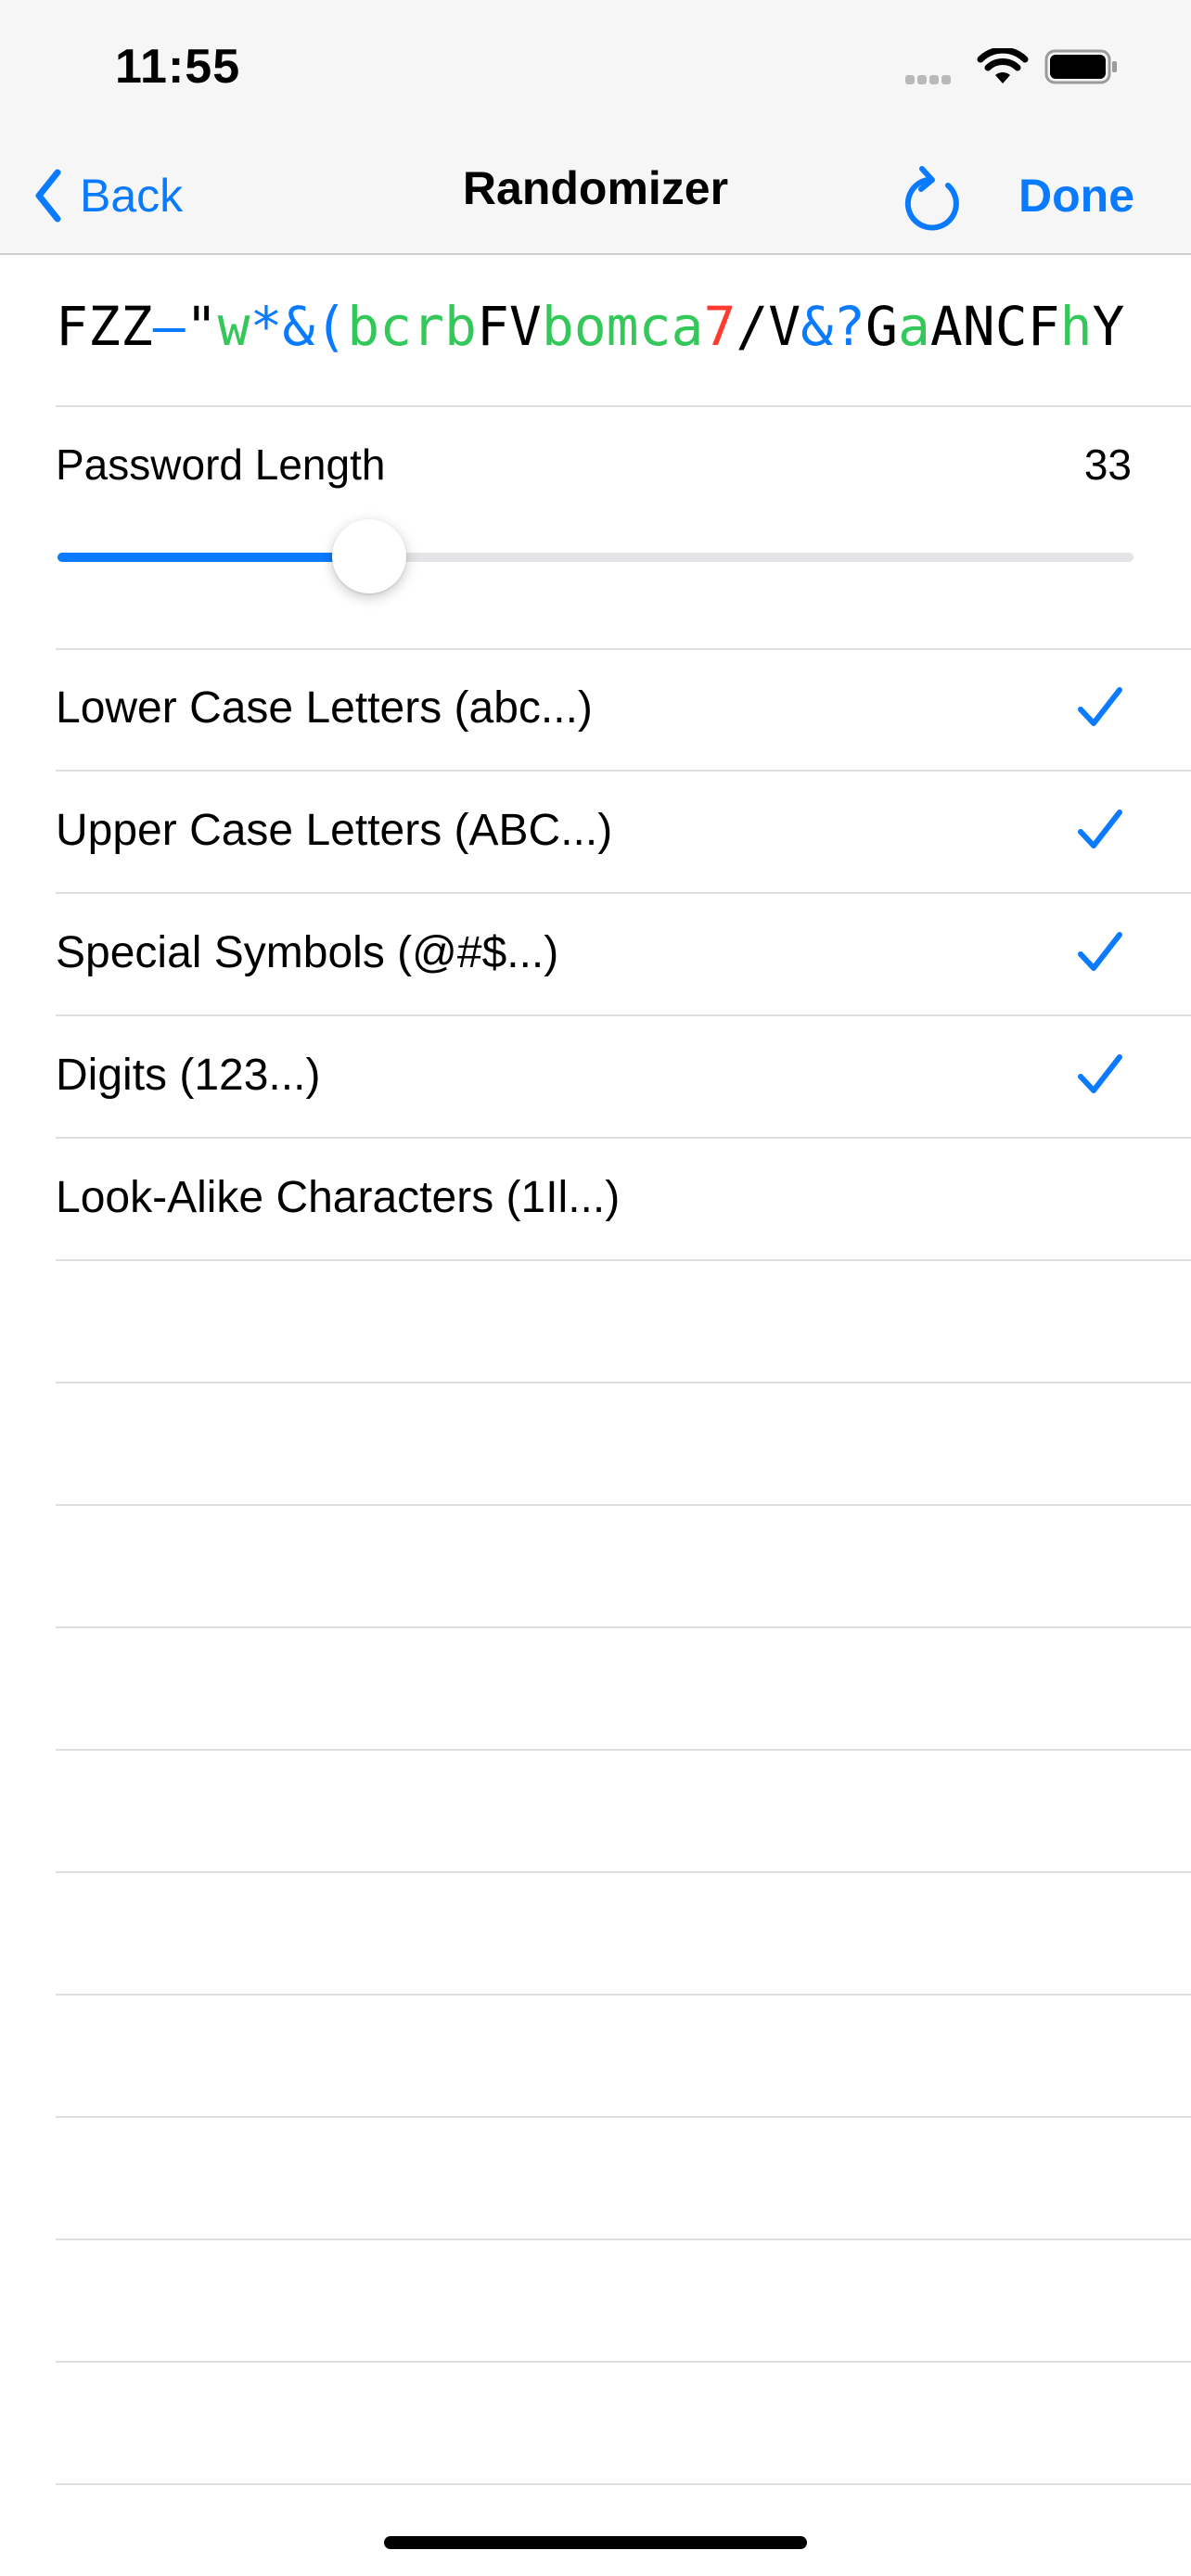 The image size is (1191, 2576). I want to click on navigation-bar: Back Randomizer Done, so click(595, 197).